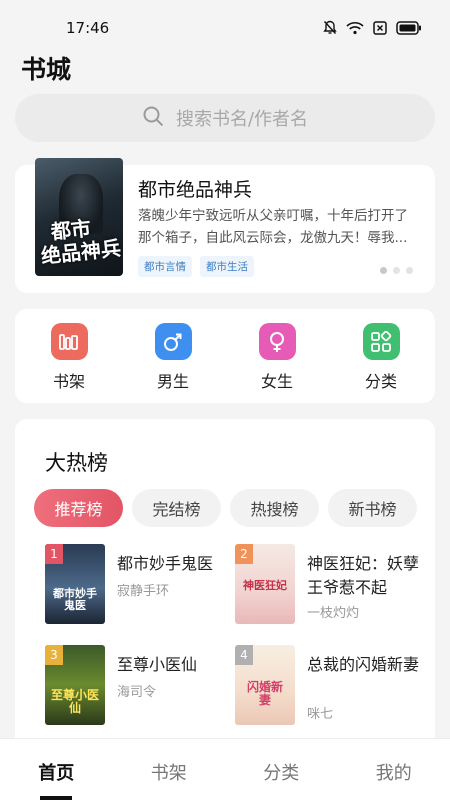  Describe the element at coordinates (137, 692) in the screenshot. I see `book-author: 海司令` at that location.